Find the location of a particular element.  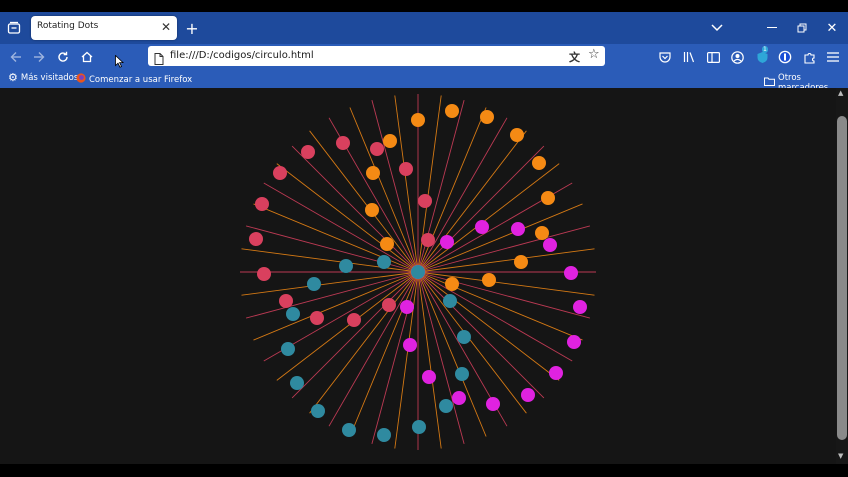

forward-arrow-icon is located at coordinates (39, 57).